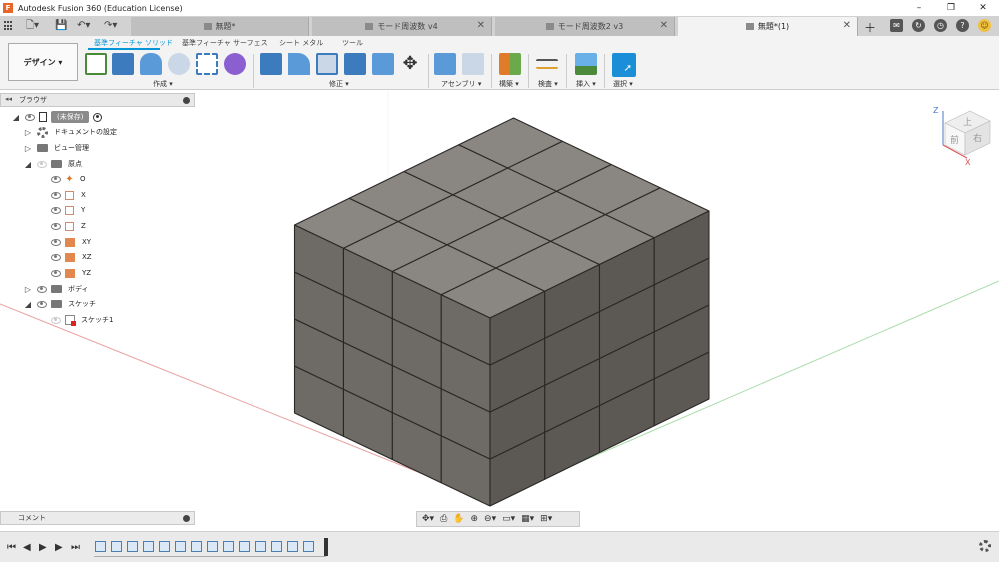  Describe the element at coordinates (299, 64) in the screenshot. I see `fillet-icon` at that location.